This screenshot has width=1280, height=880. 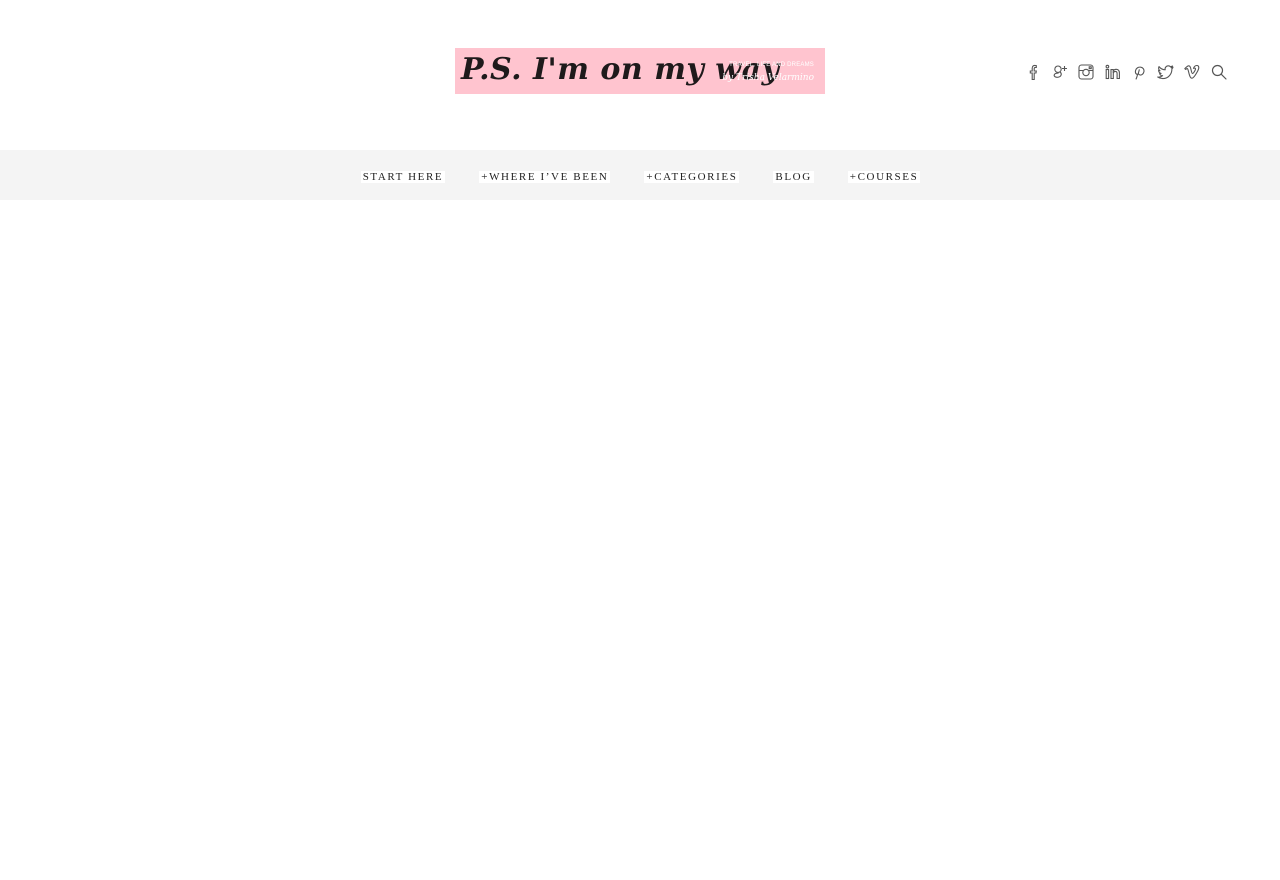 I want to click on nav-item-courses: +COURSES, so click(x=884, y=177).